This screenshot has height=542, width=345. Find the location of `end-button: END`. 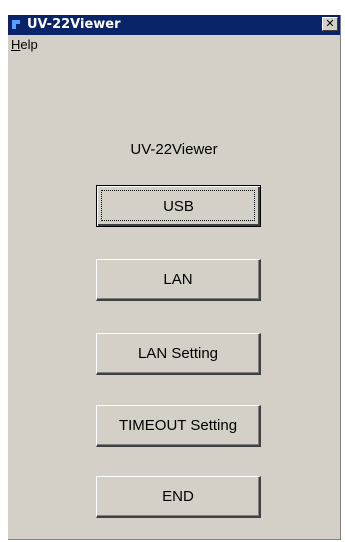

end-button: END is located at coordinates (178, 497).